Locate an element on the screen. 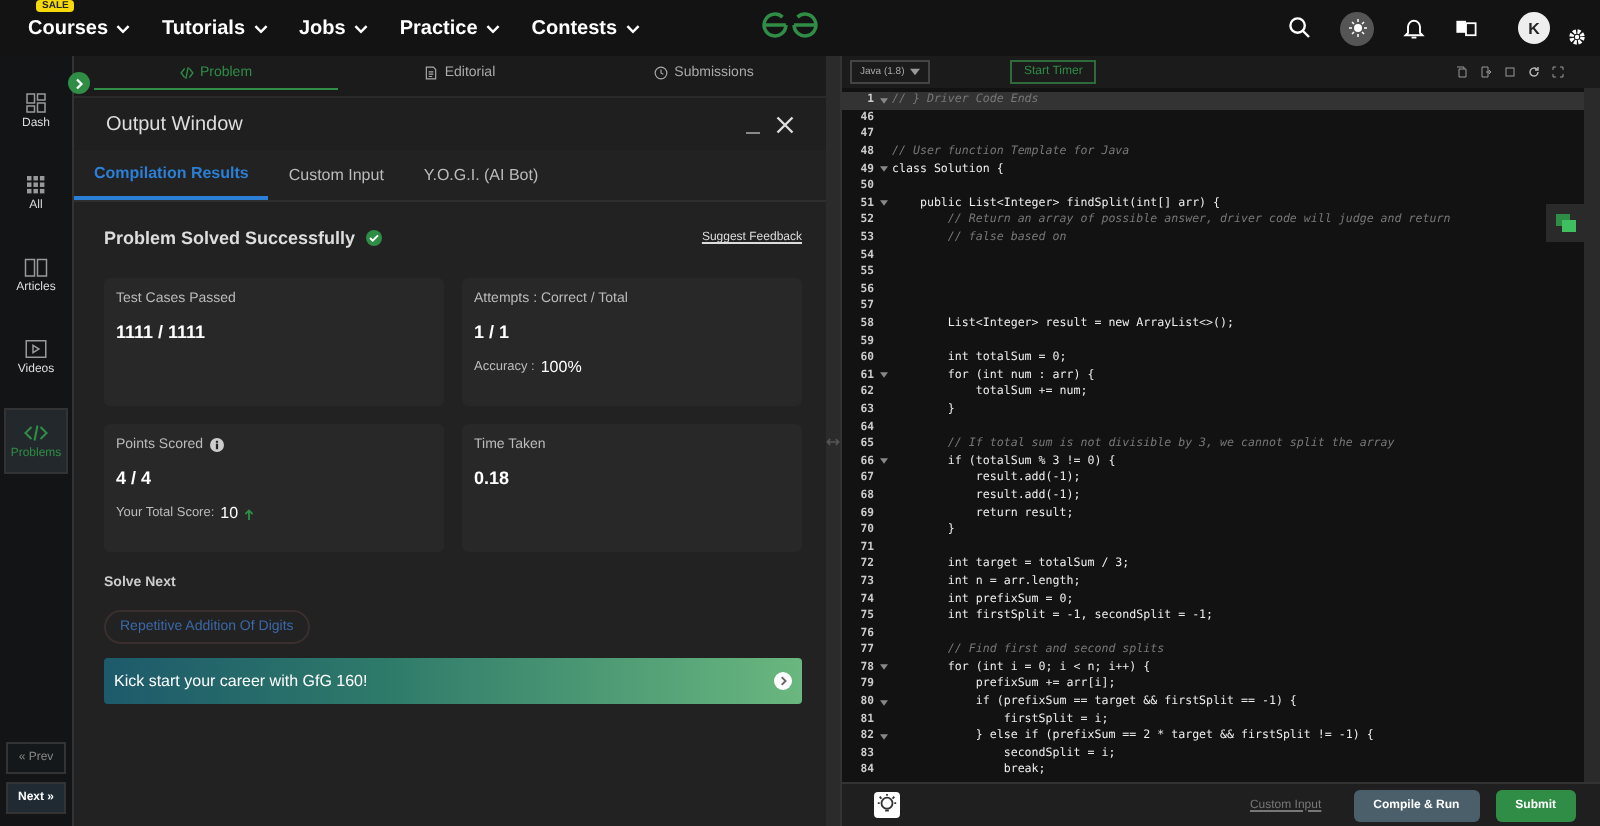 This screenshot has height=826, width=1600. output-tab: Compilation Results is located at coordinates (171, 175).